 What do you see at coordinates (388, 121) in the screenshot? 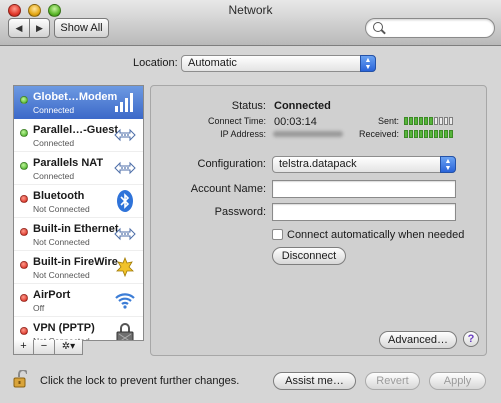
I see `sent-label: Sent:` at bounding box center [388, 121].